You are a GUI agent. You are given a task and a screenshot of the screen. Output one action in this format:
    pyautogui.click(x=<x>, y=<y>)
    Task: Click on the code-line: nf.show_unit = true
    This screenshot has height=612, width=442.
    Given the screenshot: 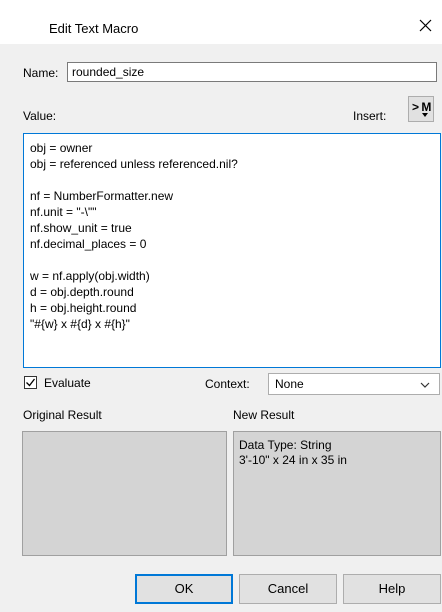 What is the action you would take?
    pyautogui.click(x=81, y=228)
    